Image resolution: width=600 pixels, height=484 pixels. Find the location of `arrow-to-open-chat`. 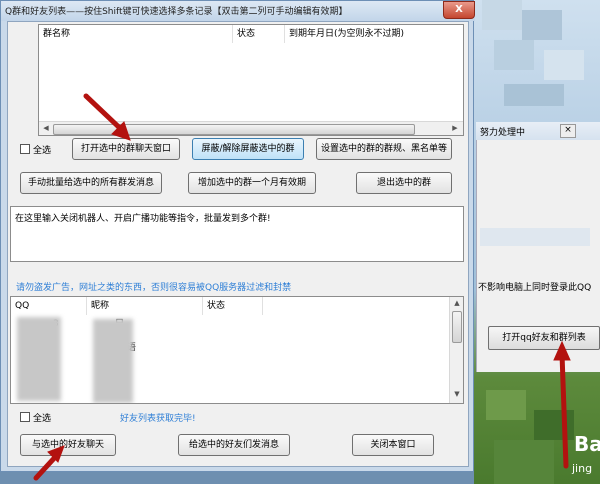

arrow-to-open-chat is located at coordinates (105, 114).